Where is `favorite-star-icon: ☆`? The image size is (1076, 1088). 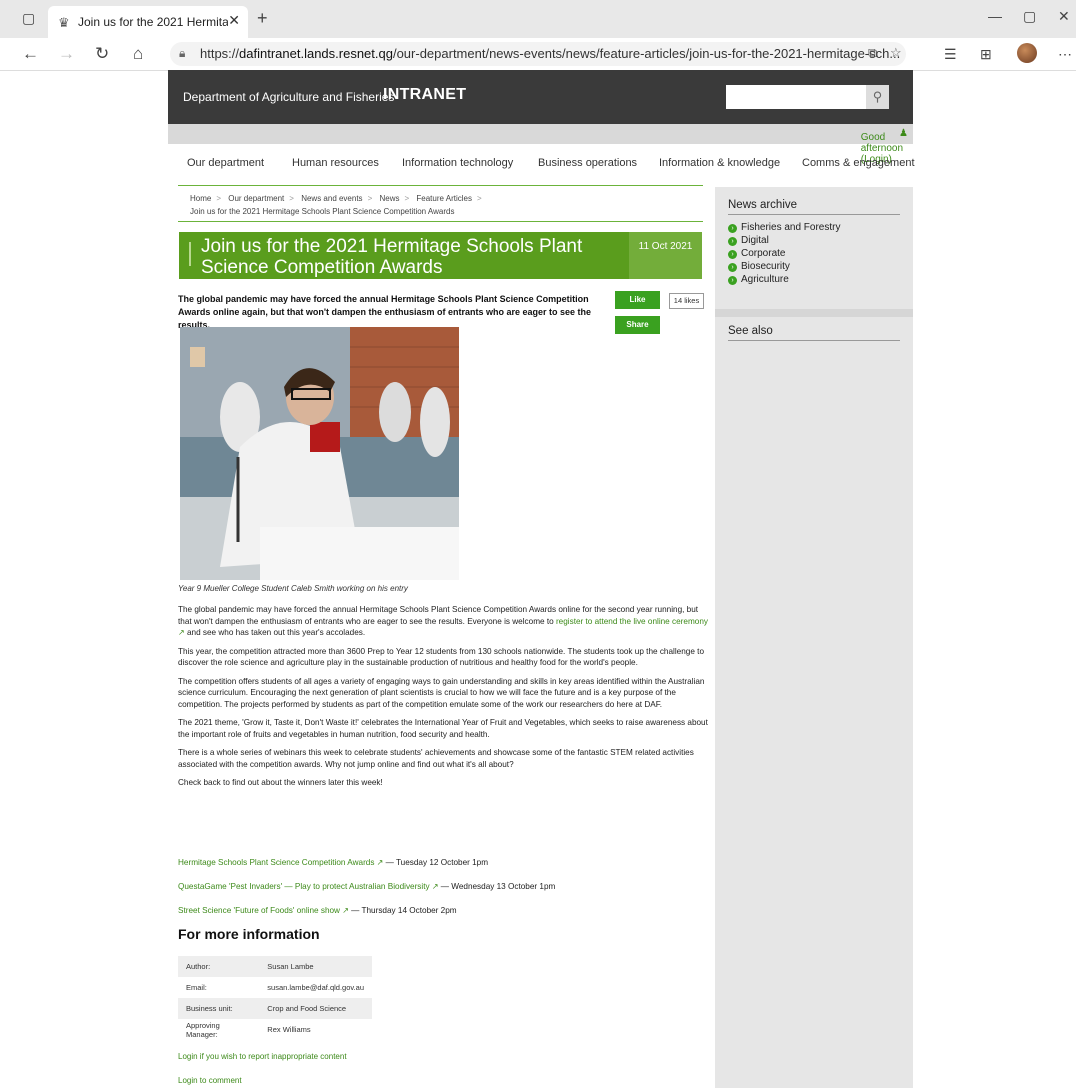
favorite-star-icon: ☆ is located at coordinates (896, 53).